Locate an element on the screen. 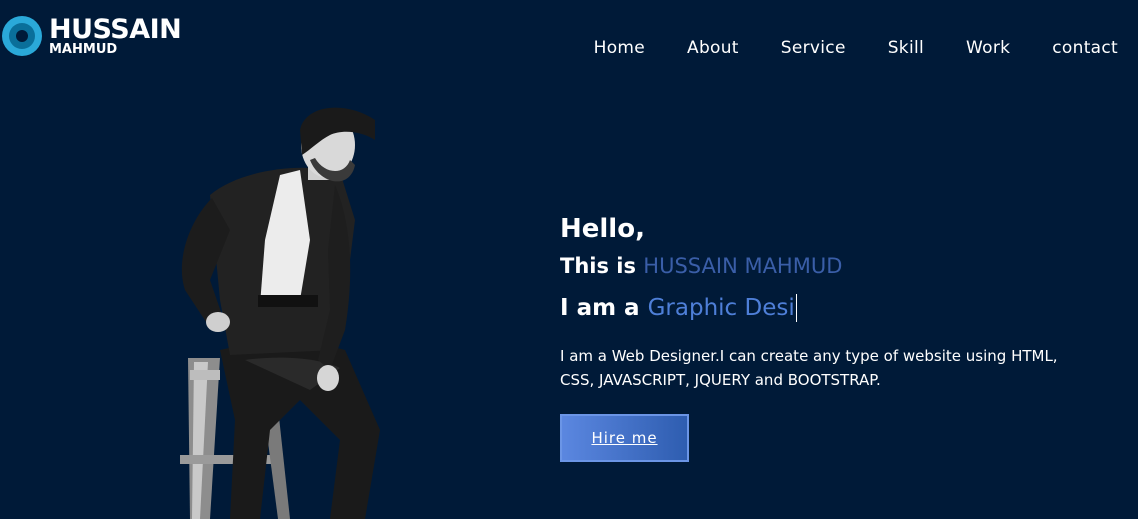  main-nav: Home About Service Skill Work contact is located at coordinates (835, 48).